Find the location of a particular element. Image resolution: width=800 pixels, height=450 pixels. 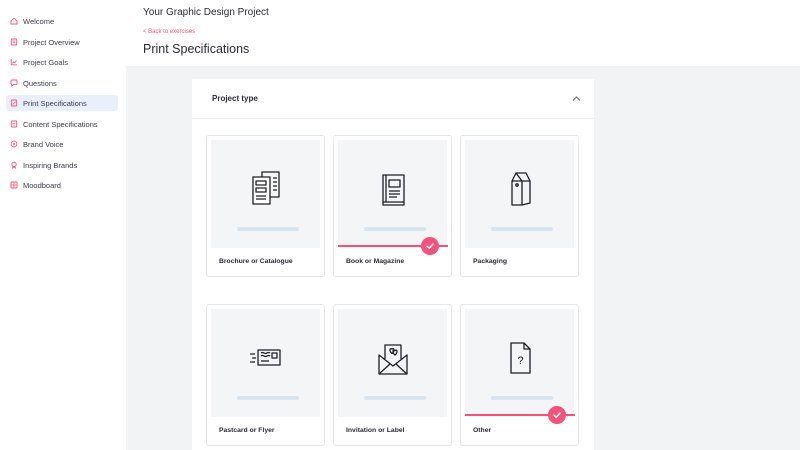

sidebar-item-project-overview: Project Overview is located at coordinates (62, 42).